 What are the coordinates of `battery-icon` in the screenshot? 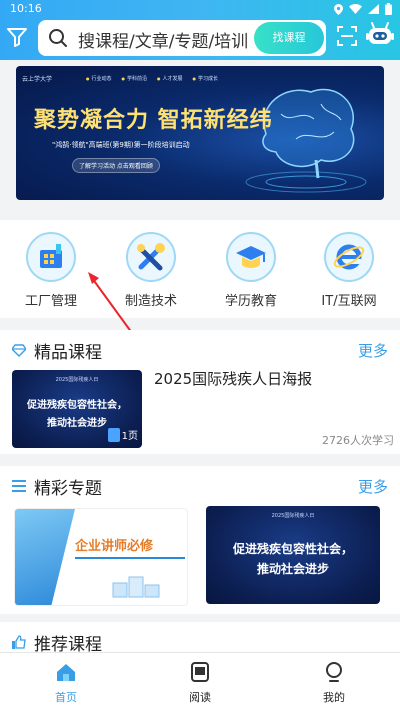 It's located at (388, 10).